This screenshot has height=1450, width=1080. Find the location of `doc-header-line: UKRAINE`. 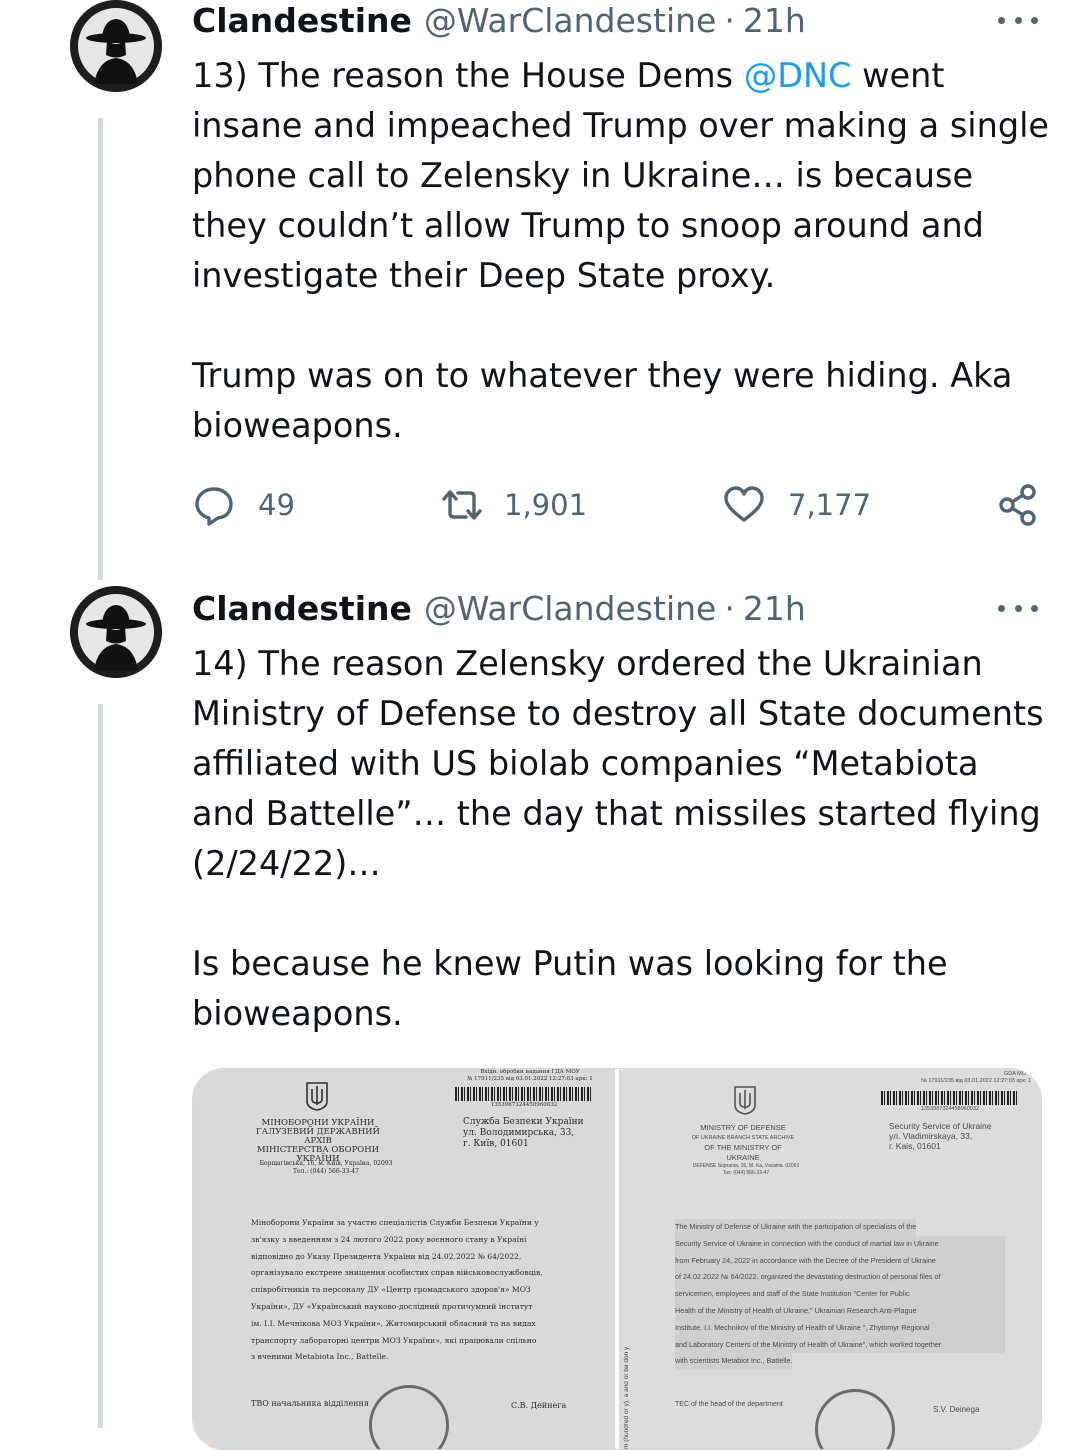

doc-header-line: UKRAINE is located at coordinates (743, 1157).